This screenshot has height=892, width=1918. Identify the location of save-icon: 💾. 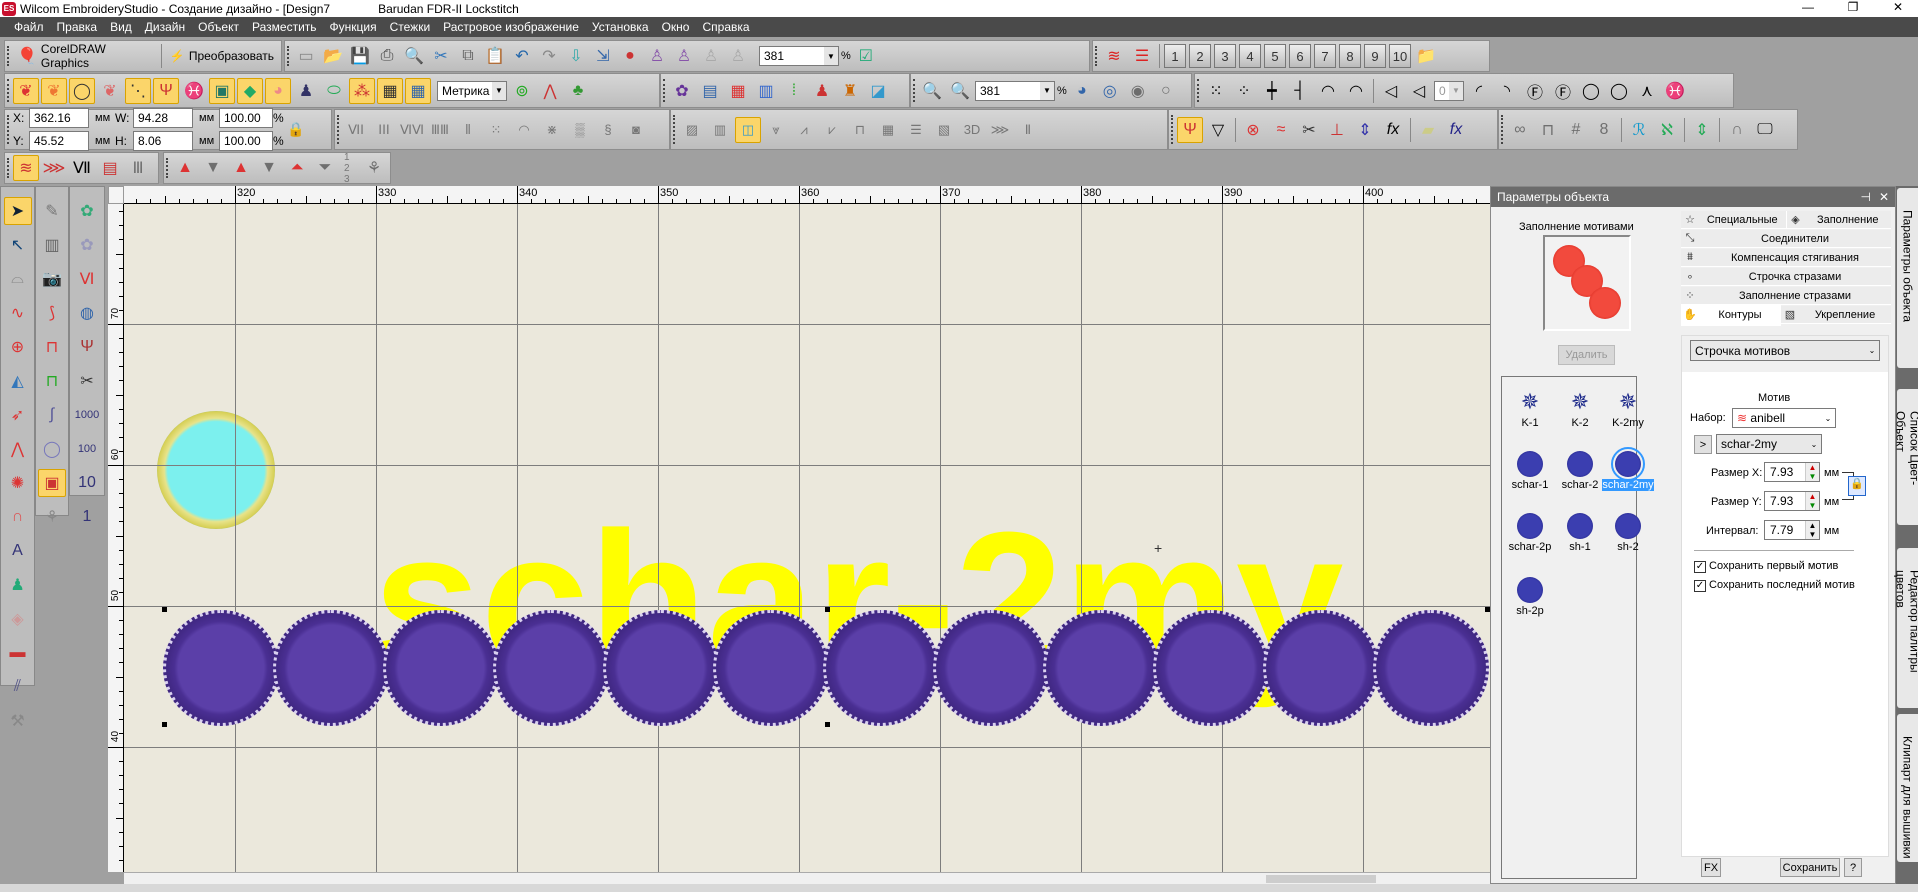
(360, 56).